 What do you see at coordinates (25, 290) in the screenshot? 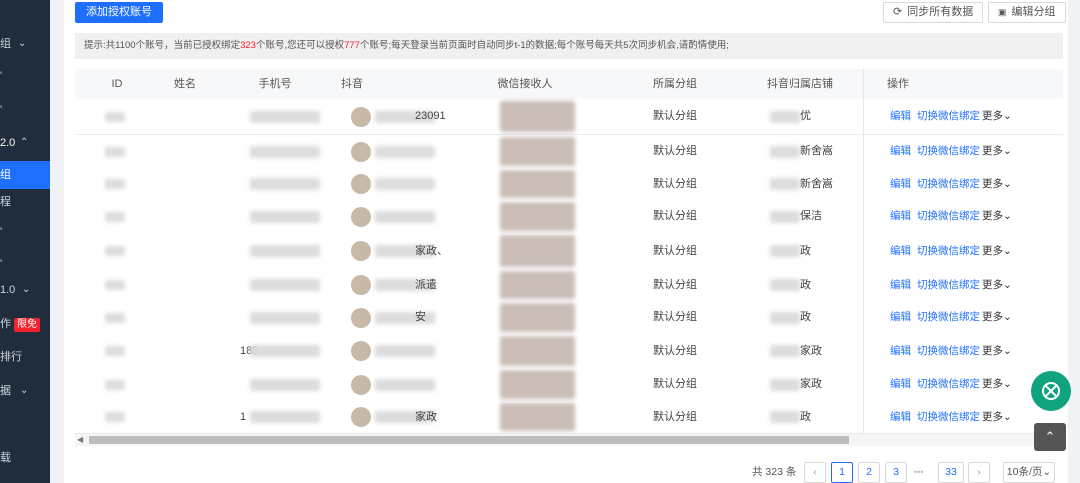
I see `sidebar-item-v1: 1.0 ⌄` at bounding box center [25, 290].